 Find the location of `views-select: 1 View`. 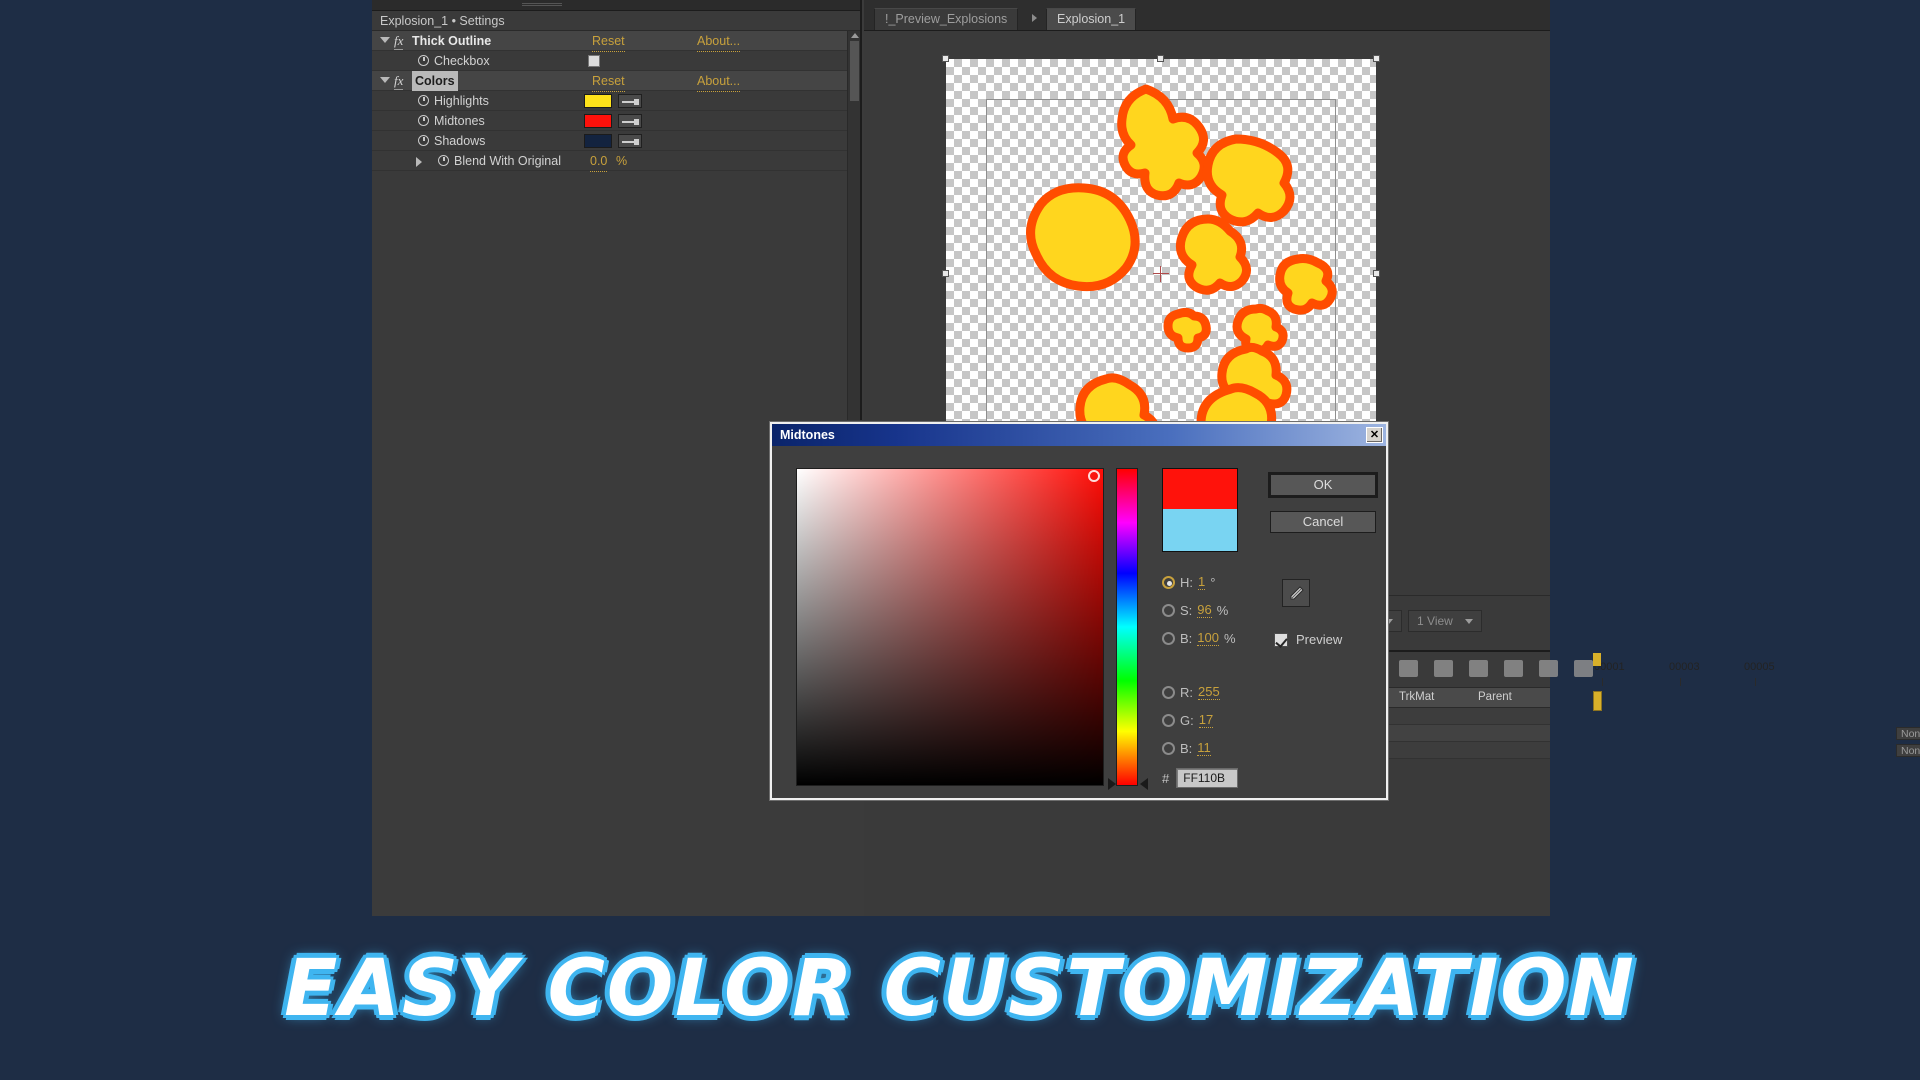

views-select: 1 View is located at coordinates (1445, 621).